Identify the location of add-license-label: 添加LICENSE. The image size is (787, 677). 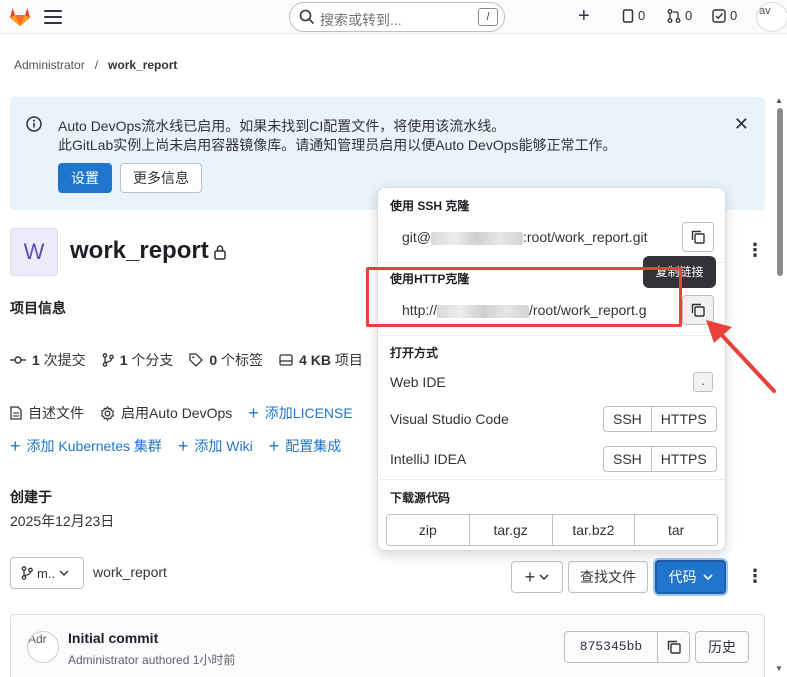
(308, 413).